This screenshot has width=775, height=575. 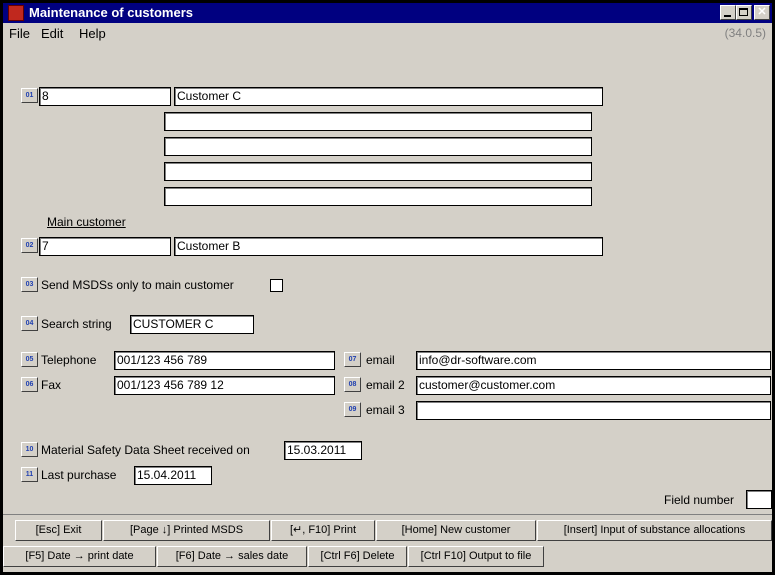 What do you see at coordinates (385, 385) in the screenshot?
I see `email-2-label: email 2` at bounding box center [385, 385].